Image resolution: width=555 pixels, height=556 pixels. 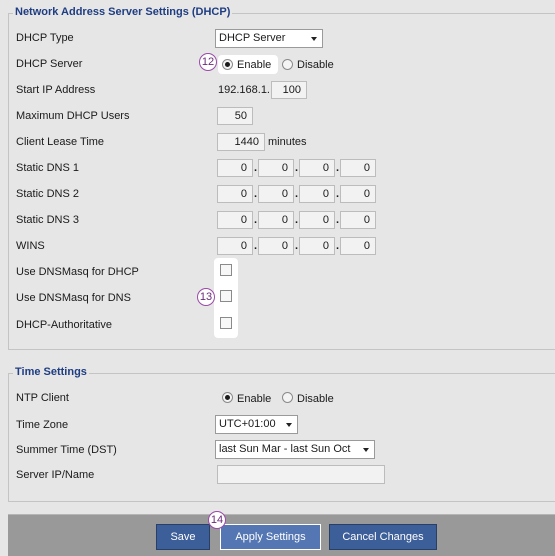 What do you see at coordinates (358, 168) in the screenshot?
I see `static-dns-1-octet-4: 0` at bounding box center [358, 168].